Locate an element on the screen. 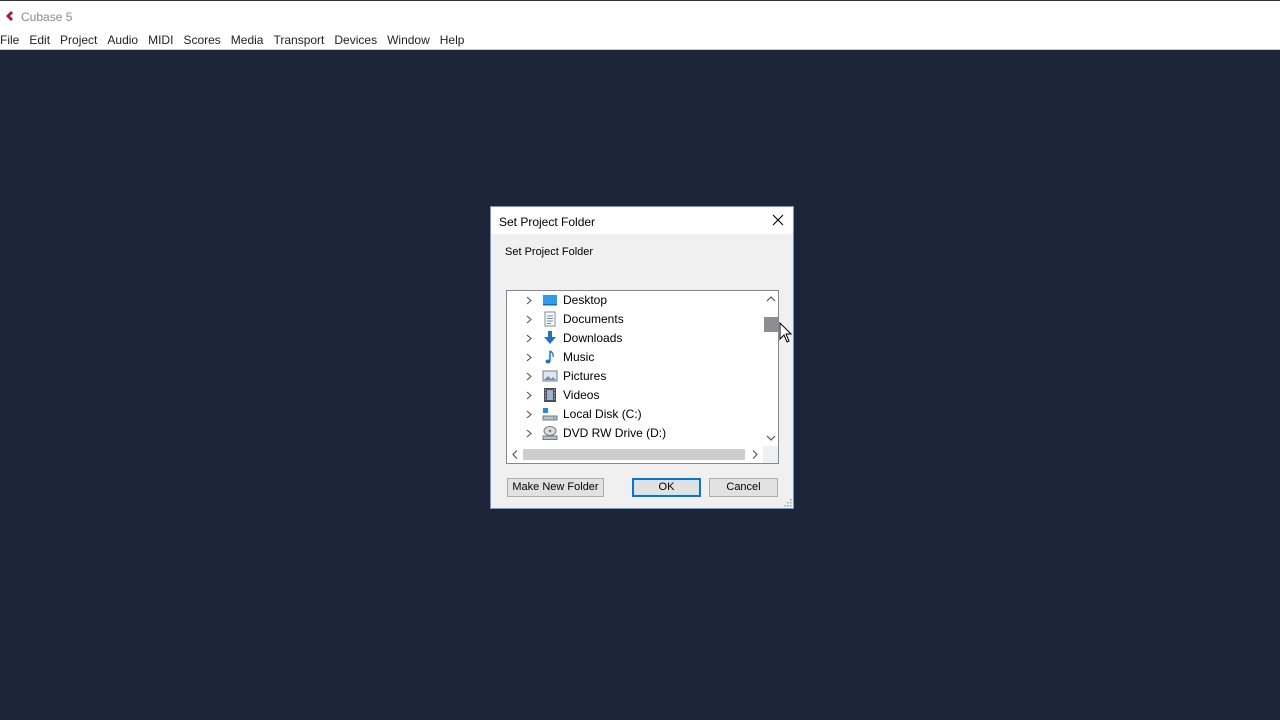  app-title: Cubase 5 is located at coordinates (47, 17).